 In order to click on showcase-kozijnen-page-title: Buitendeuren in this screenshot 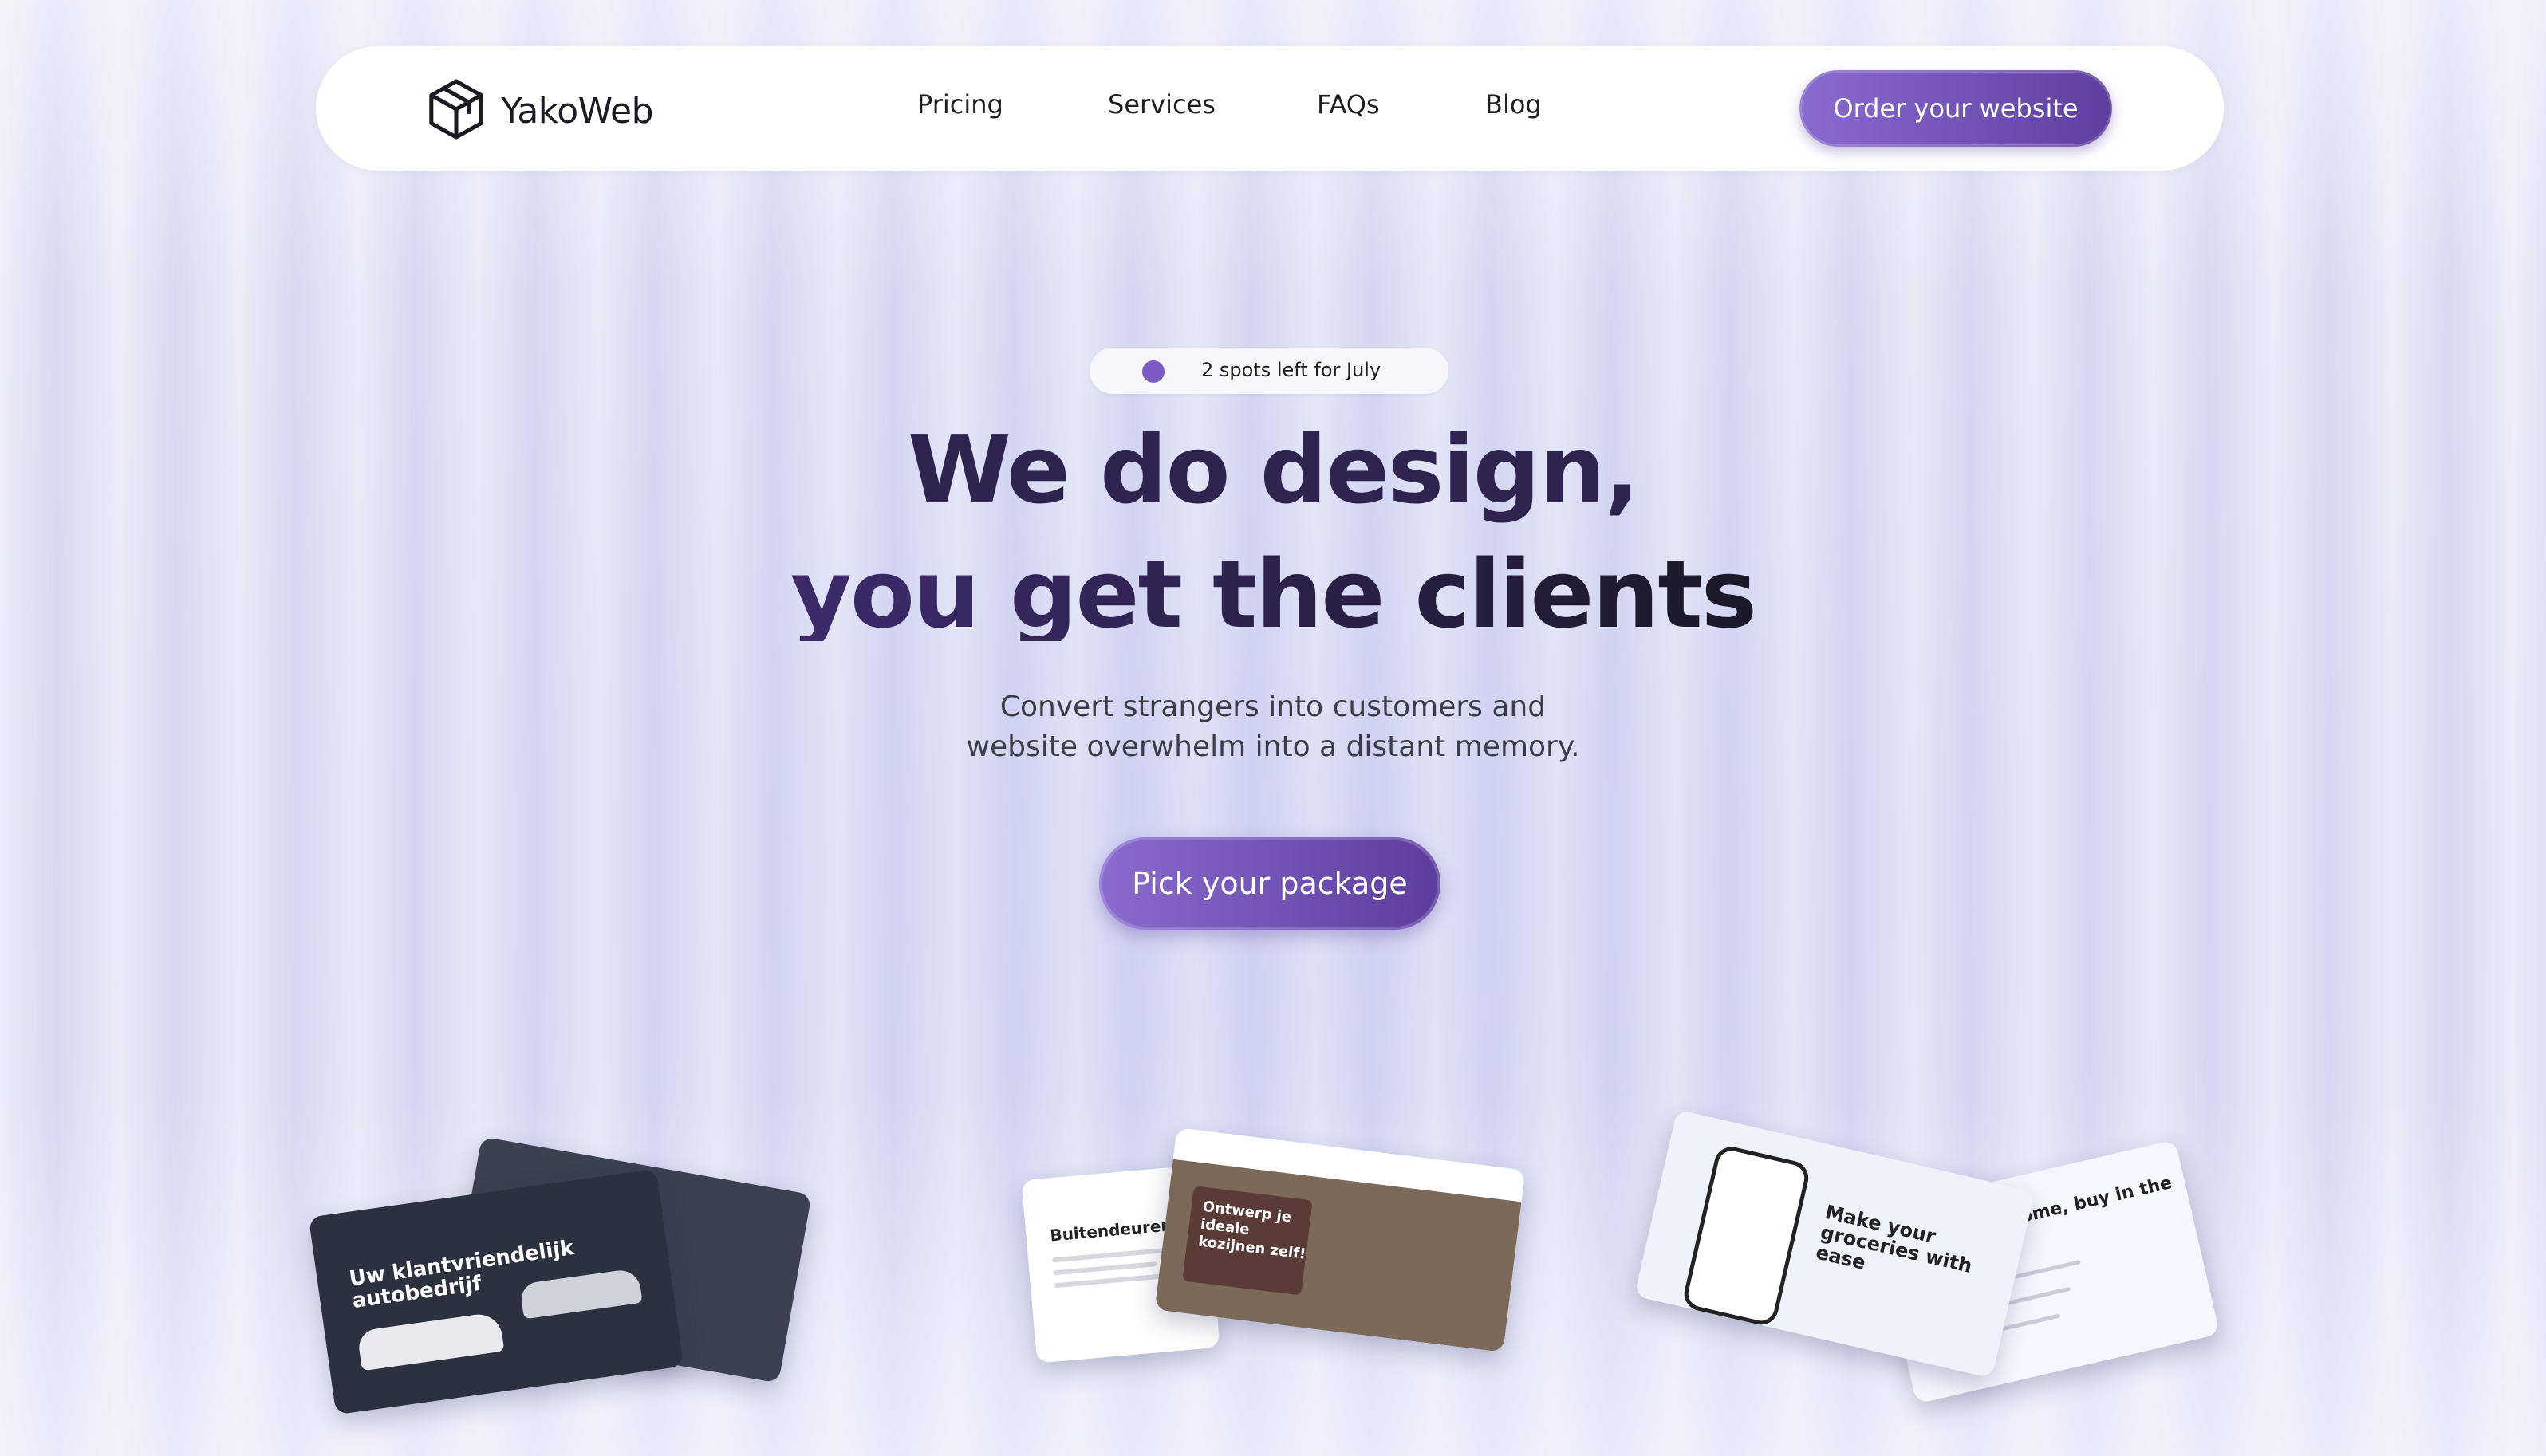, I will do `click(1111, 1230)`.